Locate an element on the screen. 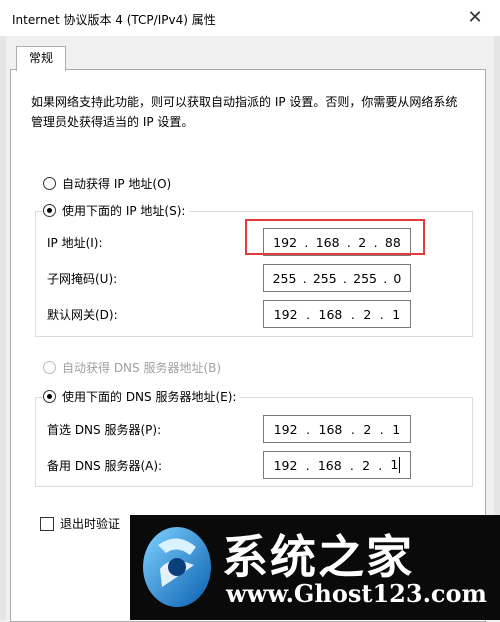 Image resolution: width=500 pixels, height=622 pixels. manual-dns-label: 使用下面的 DNS 服务器地址(E): is located at coordinates (149, 396).